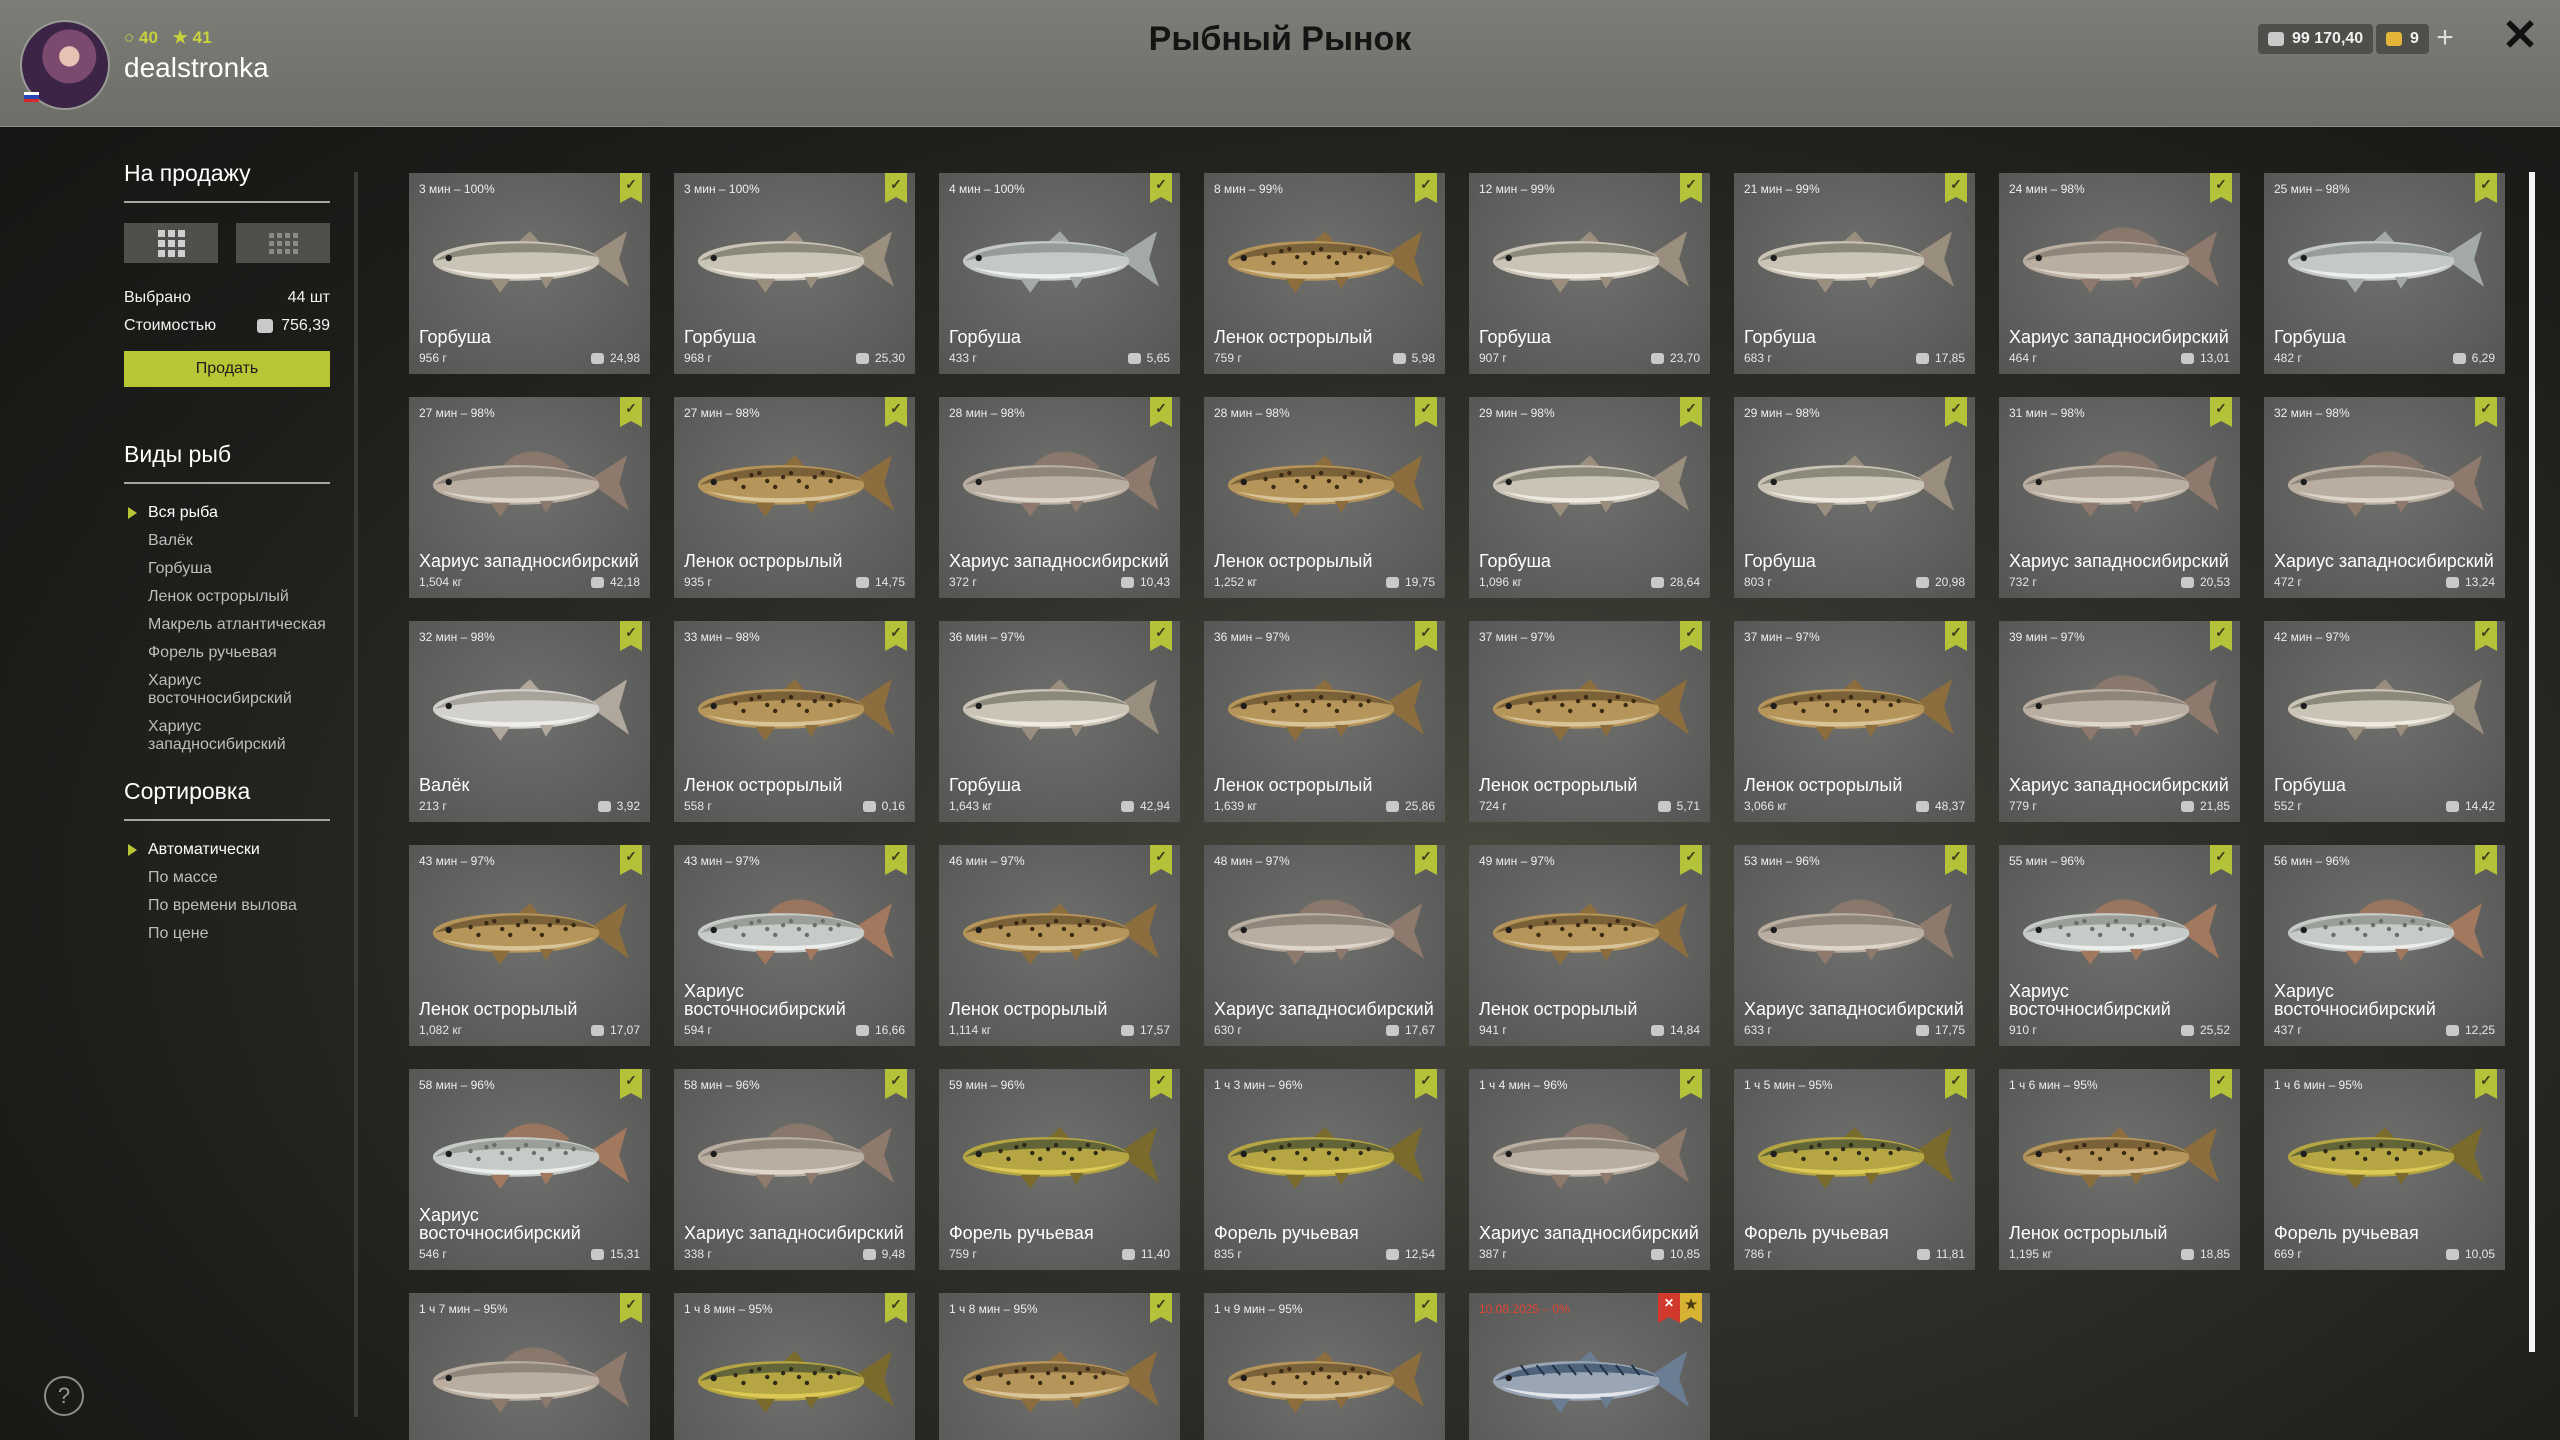 The height and width of the screenshot is (1440, 2560). I want to click on fish-card: 10.08.2025 – 0%, so click(1589, 1366).